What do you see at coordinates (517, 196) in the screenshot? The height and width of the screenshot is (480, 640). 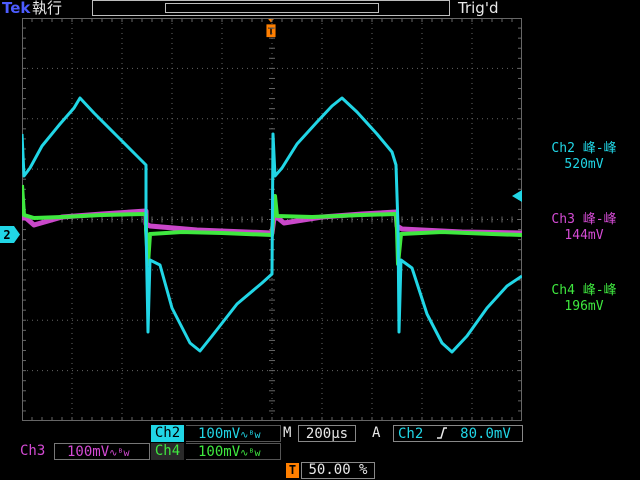 I see `trigger-level-marker-icon` at bounding box center [517, 196].